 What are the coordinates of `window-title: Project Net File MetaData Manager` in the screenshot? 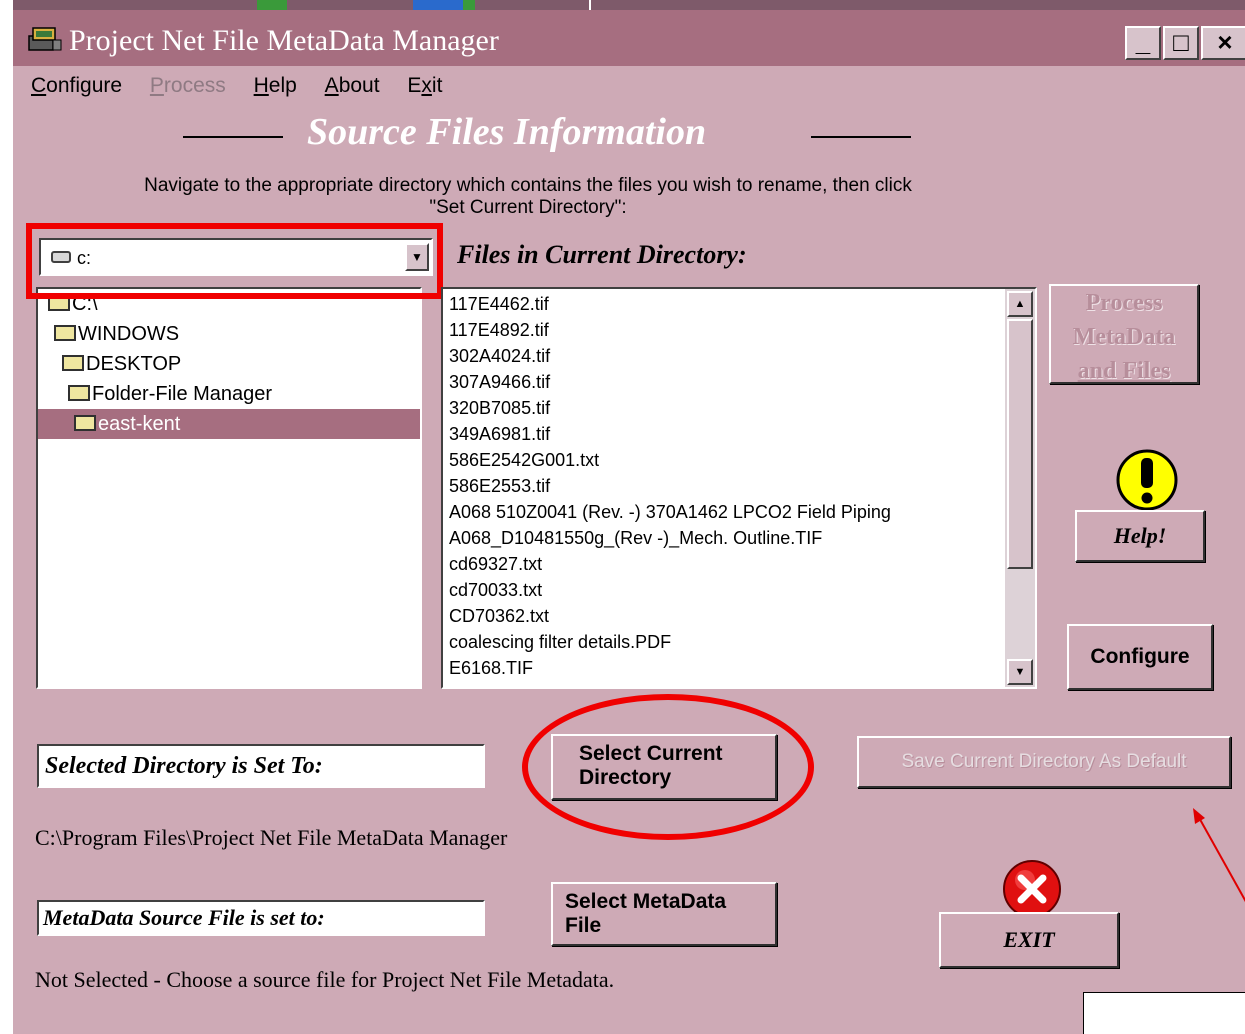 It's located at (284, 40).